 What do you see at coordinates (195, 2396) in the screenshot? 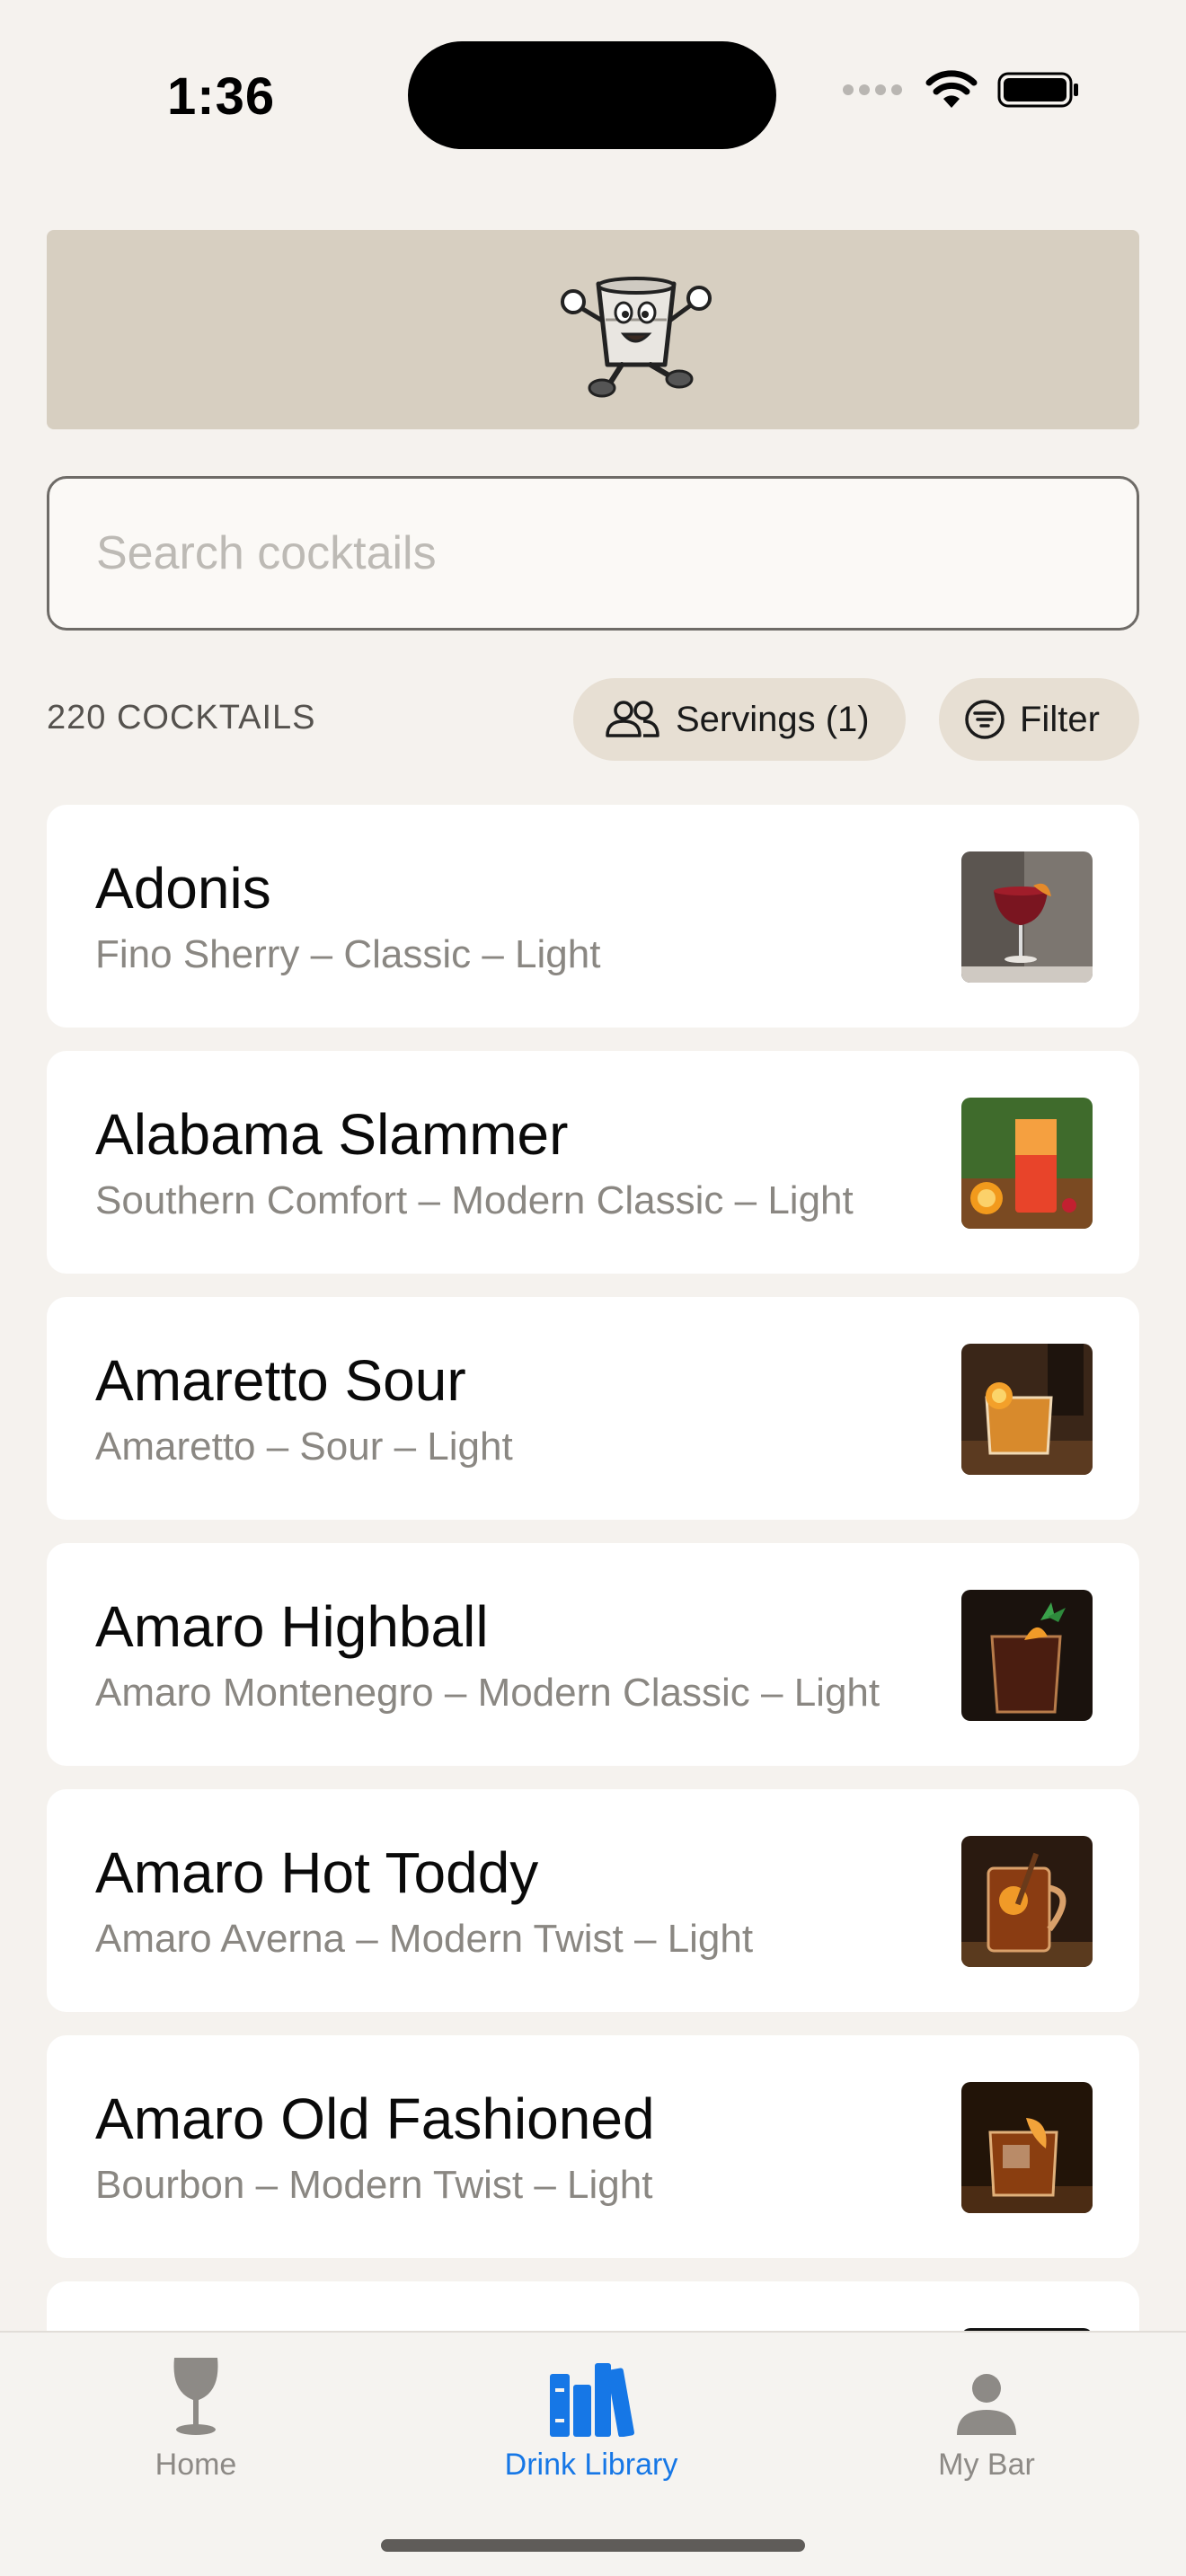
I see `wine-glass-icon` at bounding box center [195, 2396].